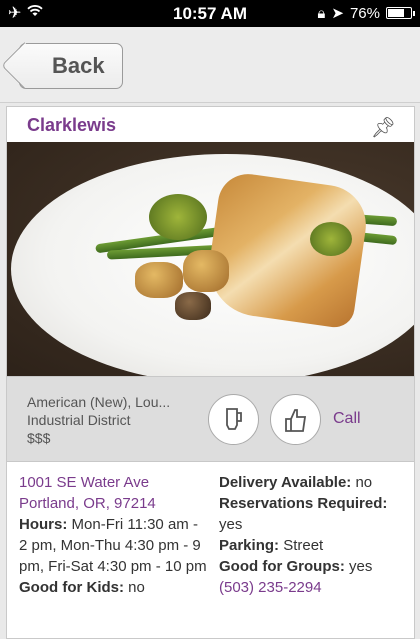 The width and height of the screenshot is (420, 639). I want to click on kids-row: Good for Kids: no, so click(114, 587).